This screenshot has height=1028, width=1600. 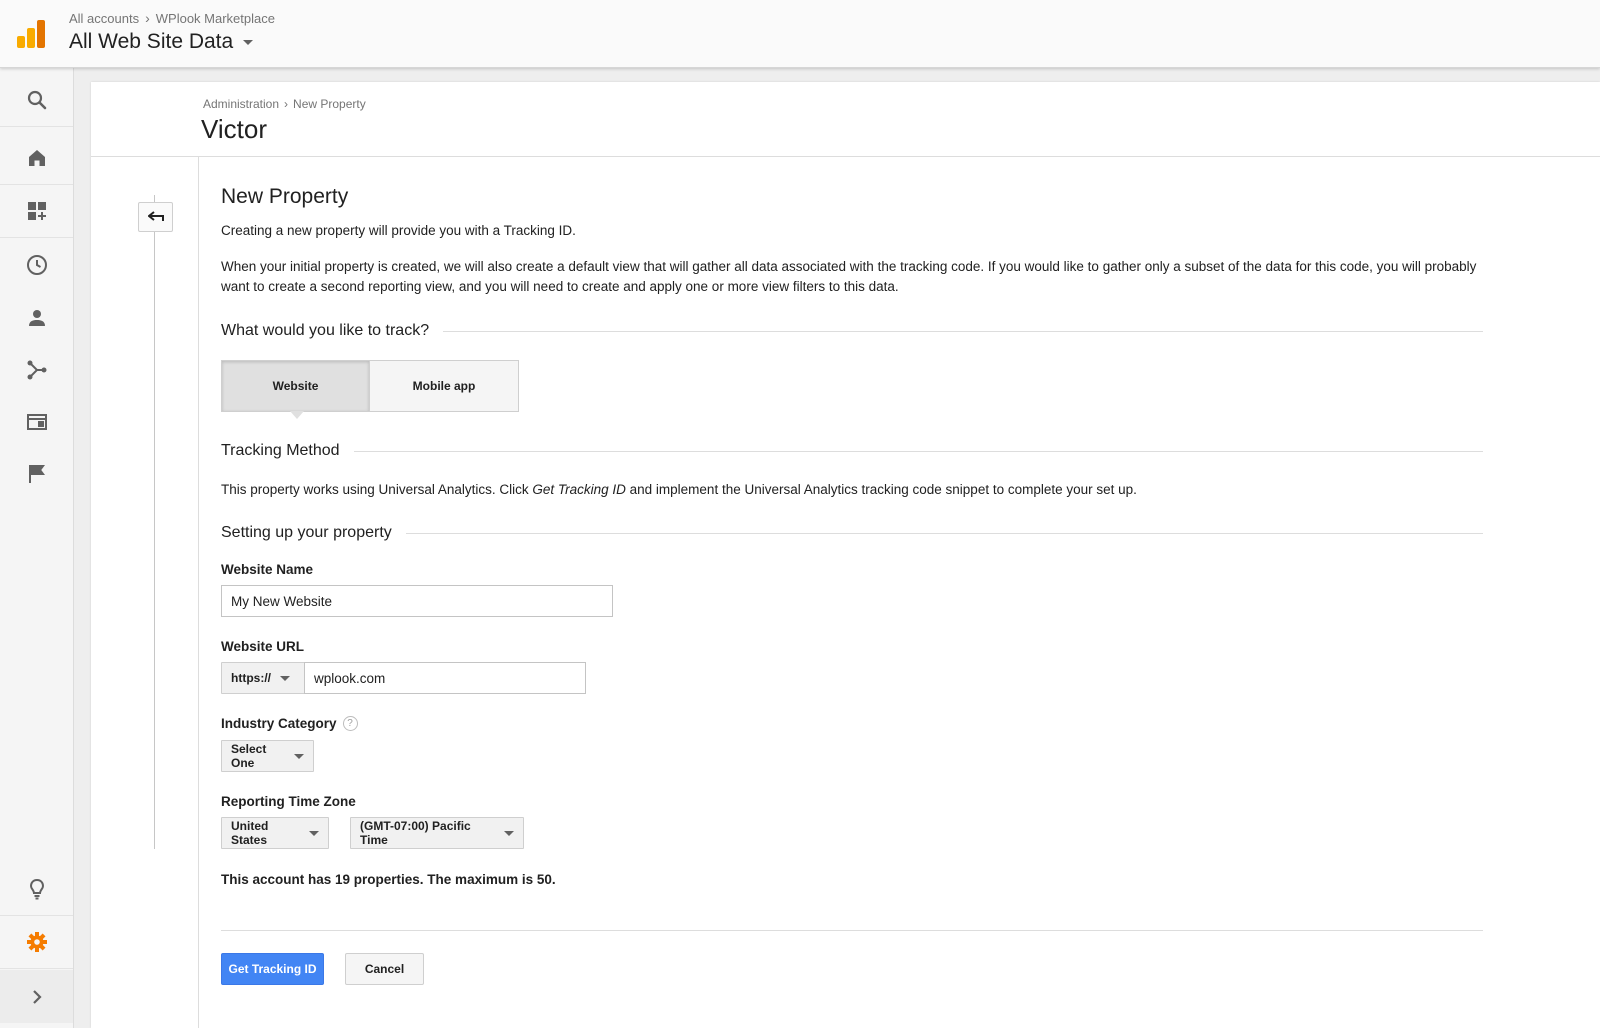 I want to click on nav-realtime, so click(x=36, y=264).